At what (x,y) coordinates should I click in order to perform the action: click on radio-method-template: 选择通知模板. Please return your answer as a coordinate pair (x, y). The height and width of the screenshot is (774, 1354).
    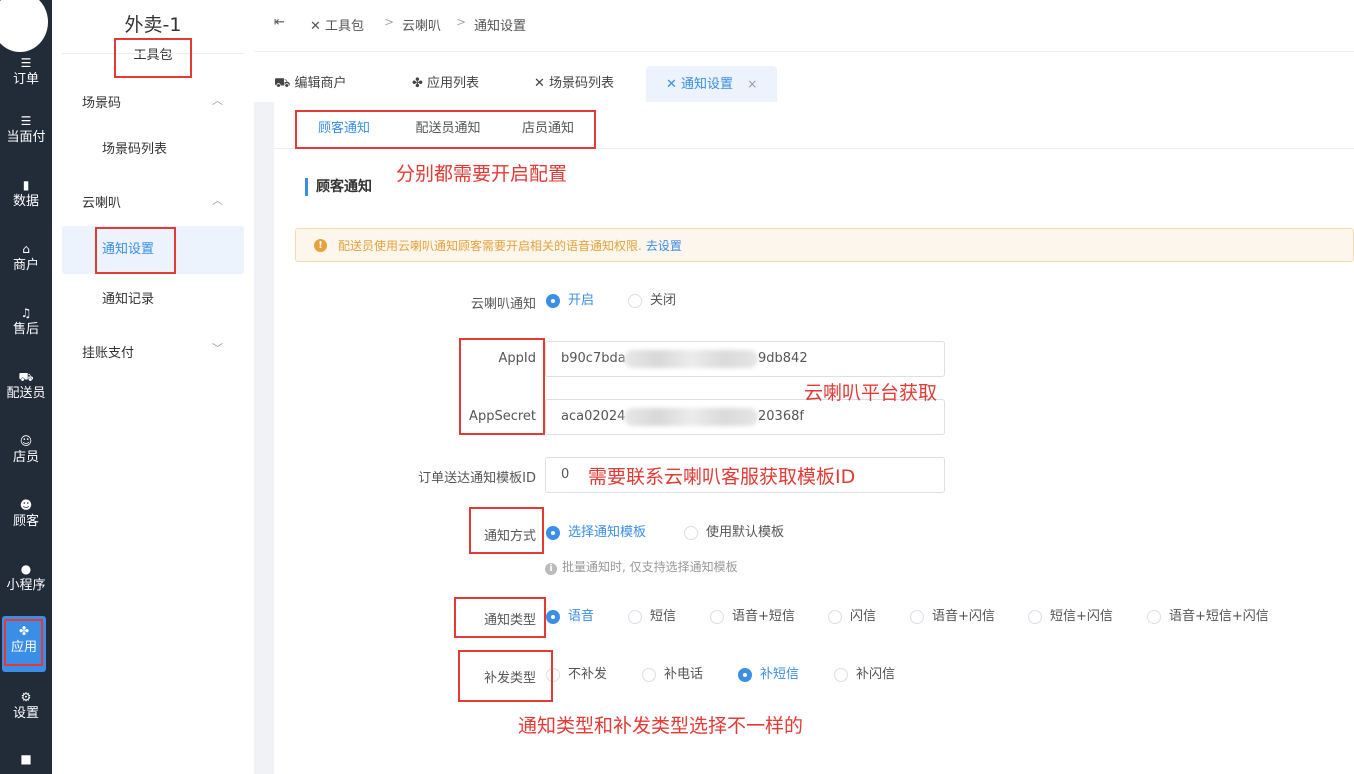
    Looking at the image, I should click on (596, 533).